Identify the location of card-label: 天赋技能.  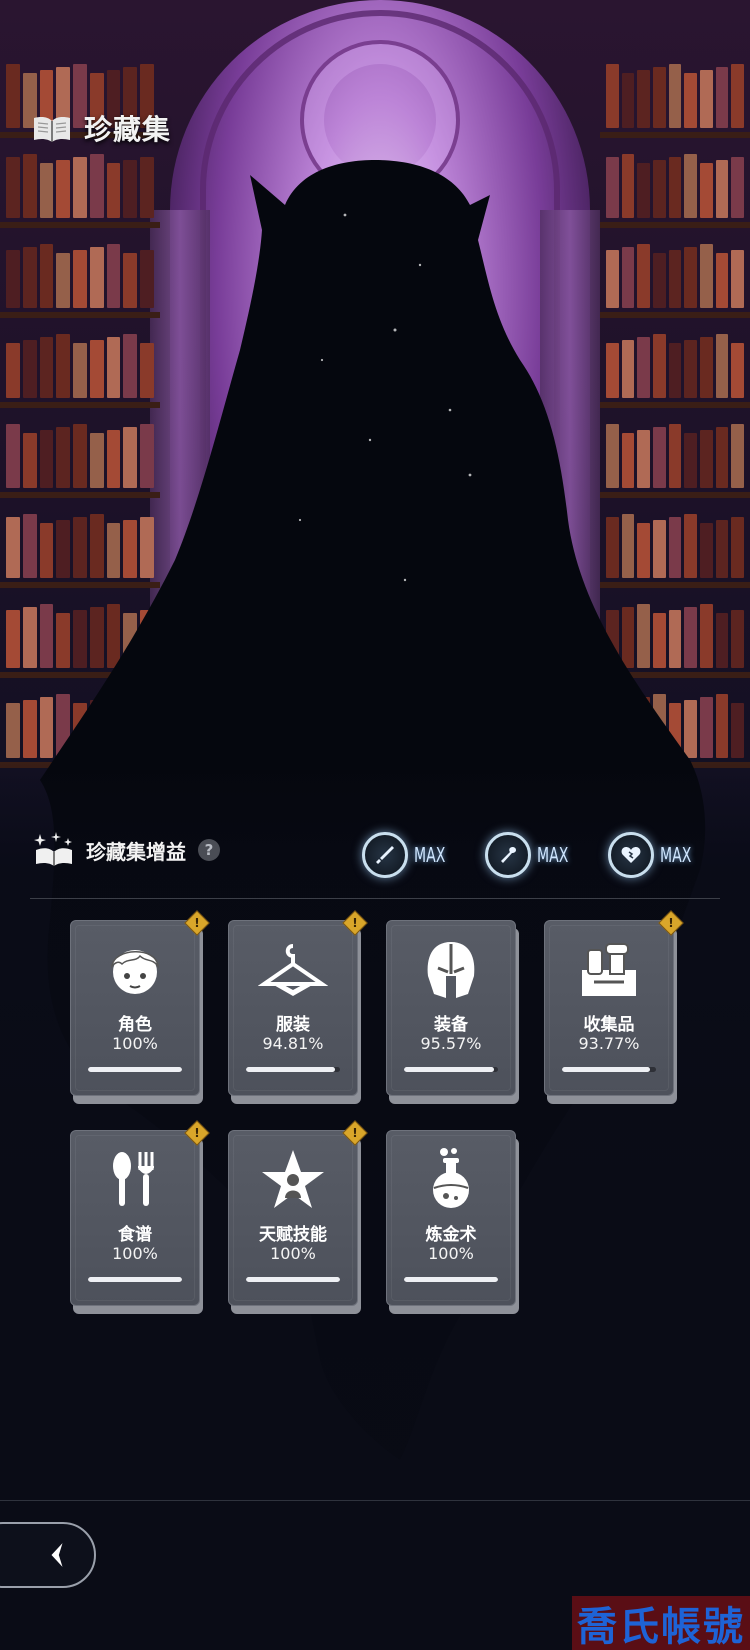
(293, 1235).